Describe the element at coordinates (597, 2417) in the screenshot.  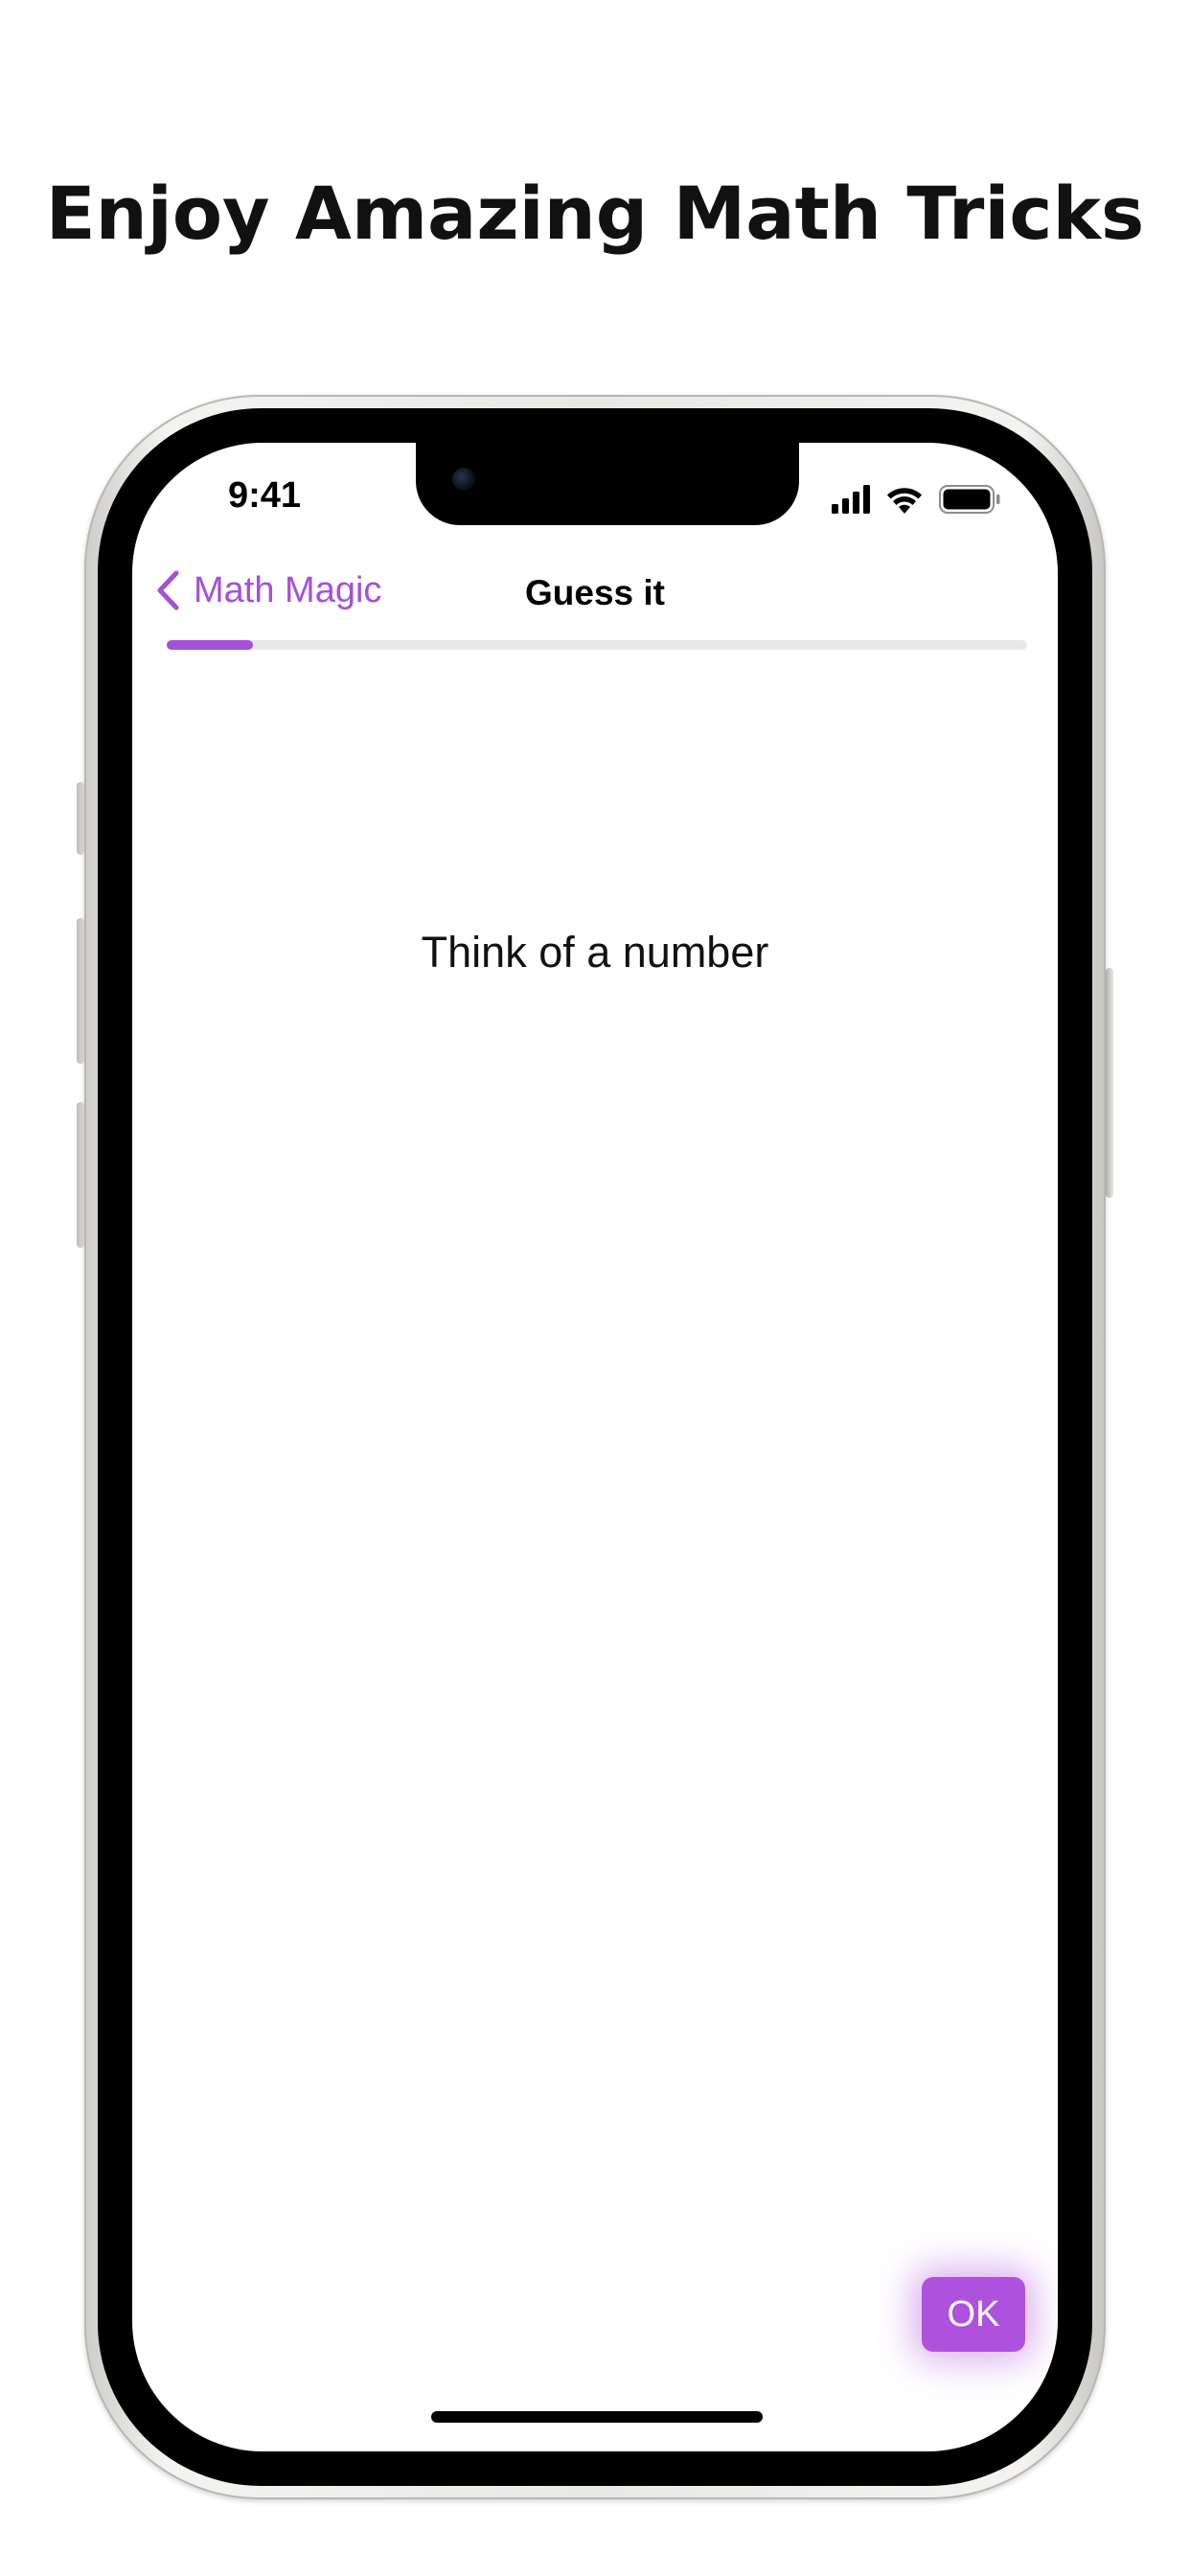
I see `home-indicator` at that location.